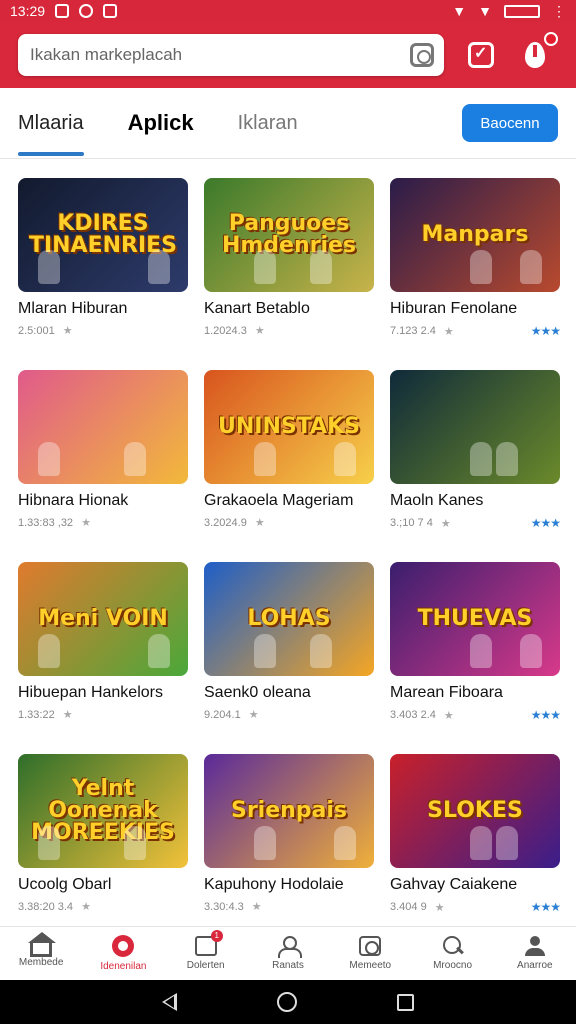 The image size is (576, 1024). What do you see at coordinates (289, 693) in the screenshot?
I see `app-name: Saenk0 oleana` at bounding box center [289, 693].